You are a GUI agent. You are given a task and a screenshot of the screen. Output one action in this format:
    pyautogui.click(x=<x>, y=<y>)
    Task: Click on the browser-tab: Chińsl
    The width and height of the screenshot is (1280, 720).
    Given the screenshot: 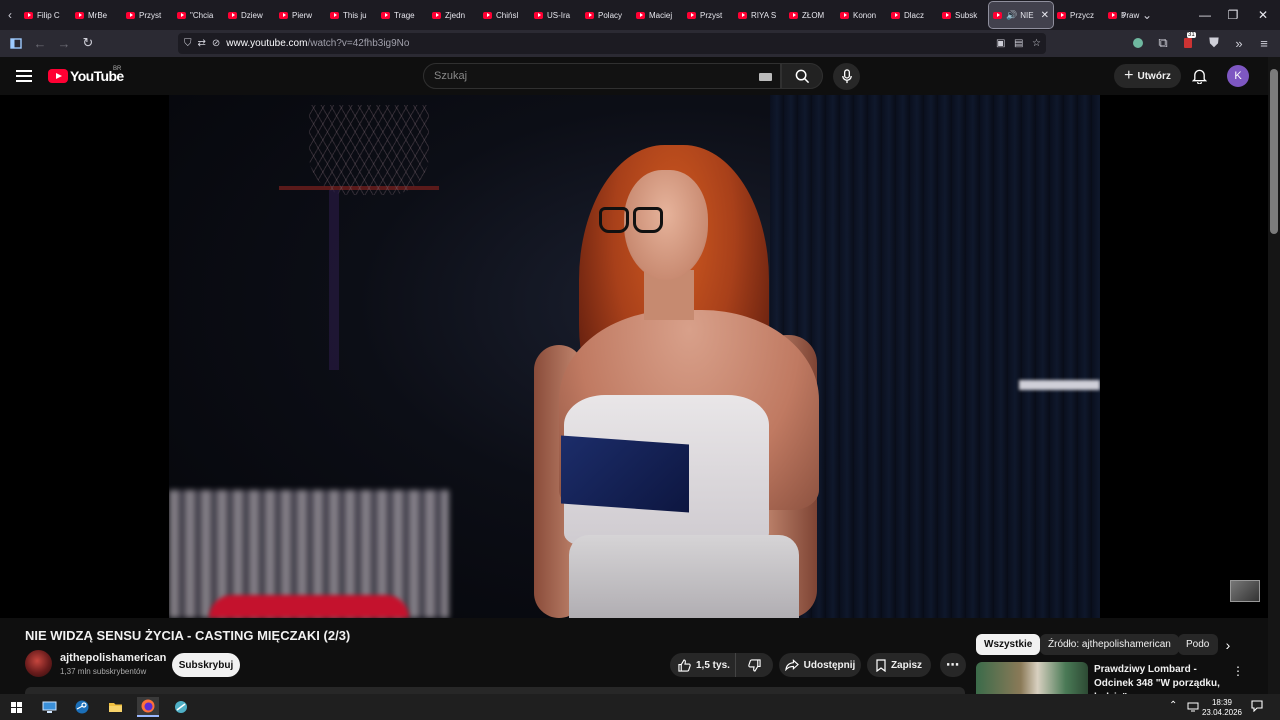 What is the action you would take?
    pyautogui.click(x=504, y=15)
    